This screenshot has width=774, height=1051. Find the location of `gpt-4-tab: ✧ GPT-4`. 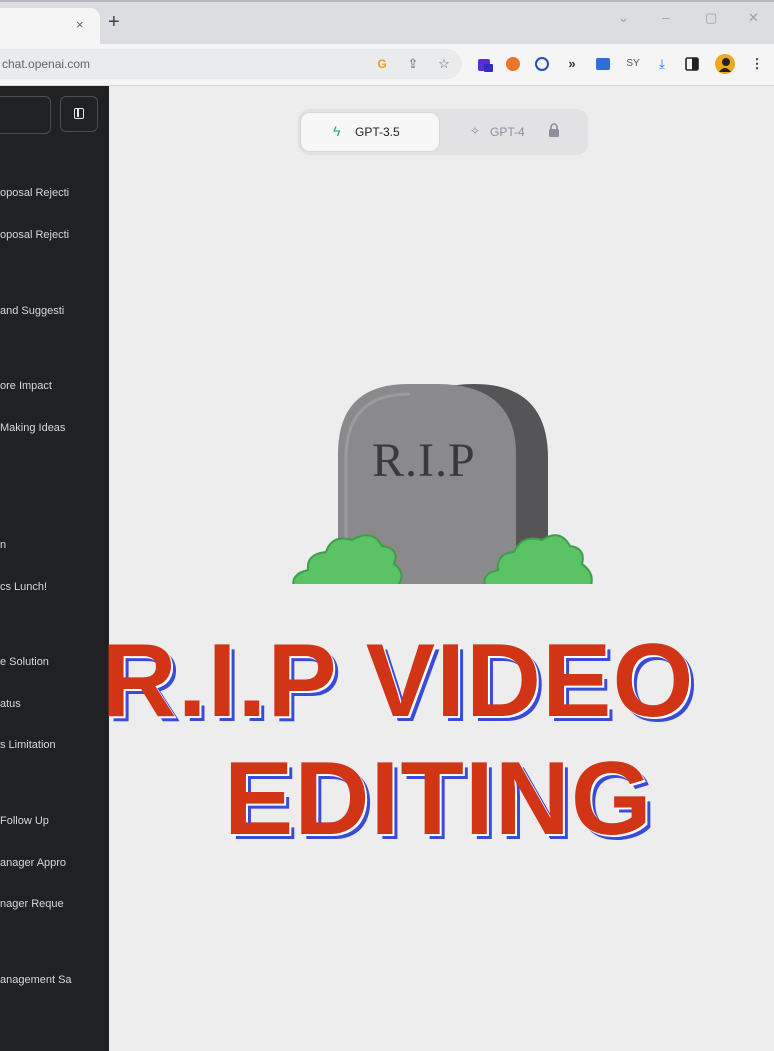

gpt-4-tab: ✧ GPT-4 is located at coordinates (514, 132).